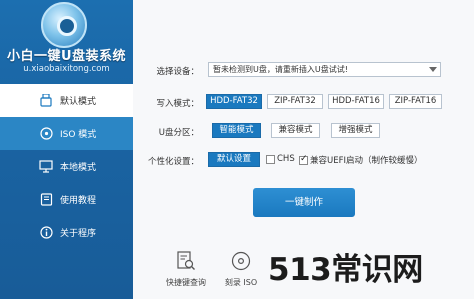 This screenshot has width=474, height=299. What do you see at coordinates (303, 159) in the screenshot?
I see `uefi-checkbox-box` at bounding box center [303, 159].